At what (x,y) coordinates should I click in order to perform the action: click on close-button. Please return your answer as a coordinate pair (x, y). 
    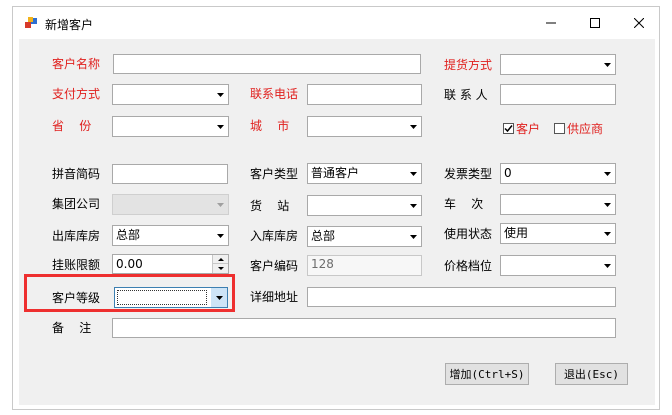
    Looking at the image, I should click on (639, 23).